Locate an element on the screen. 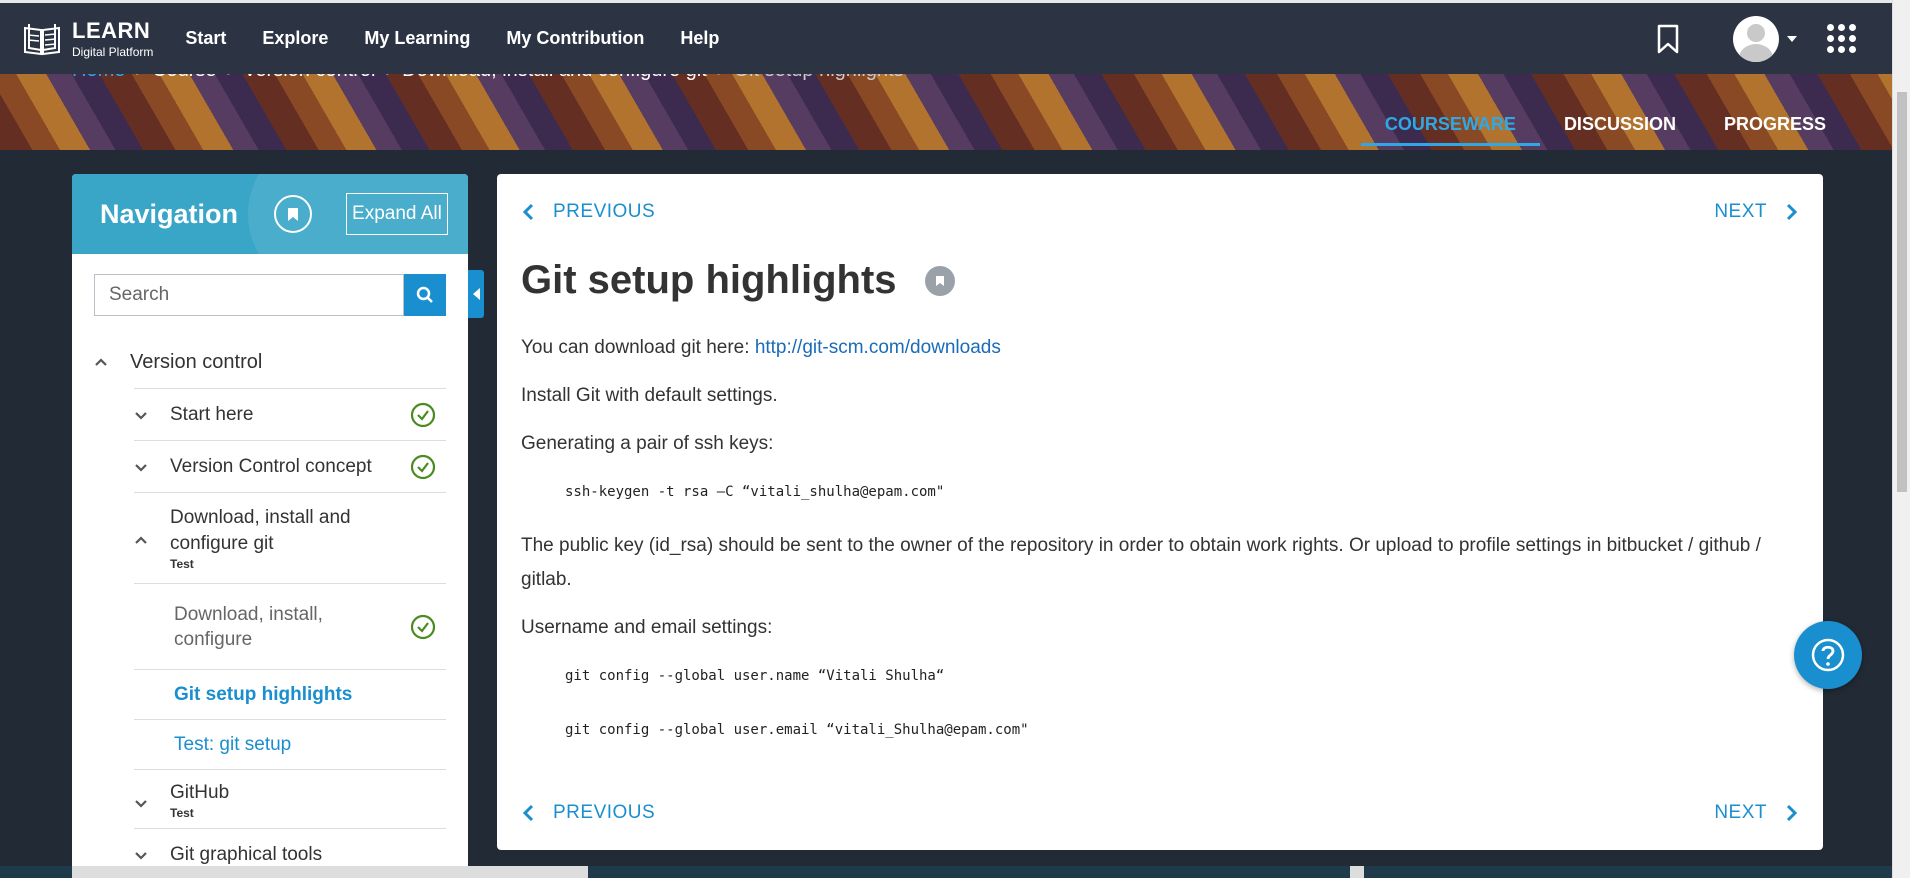 The image size is (1910, 878). tab-discussion: DISCUSSION is located at coordinates (1620, 130).